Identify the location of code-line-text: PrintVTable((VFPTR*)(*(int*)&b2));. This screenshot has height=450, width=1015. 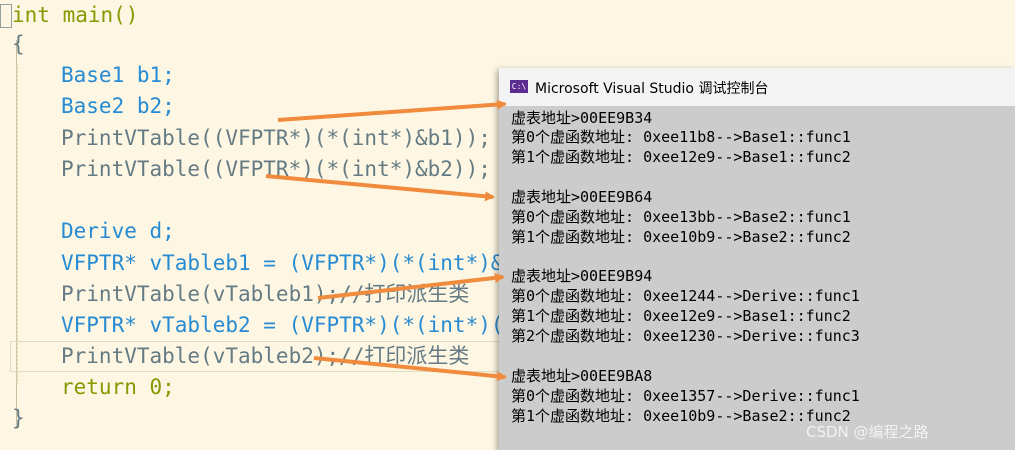
(276, 169).